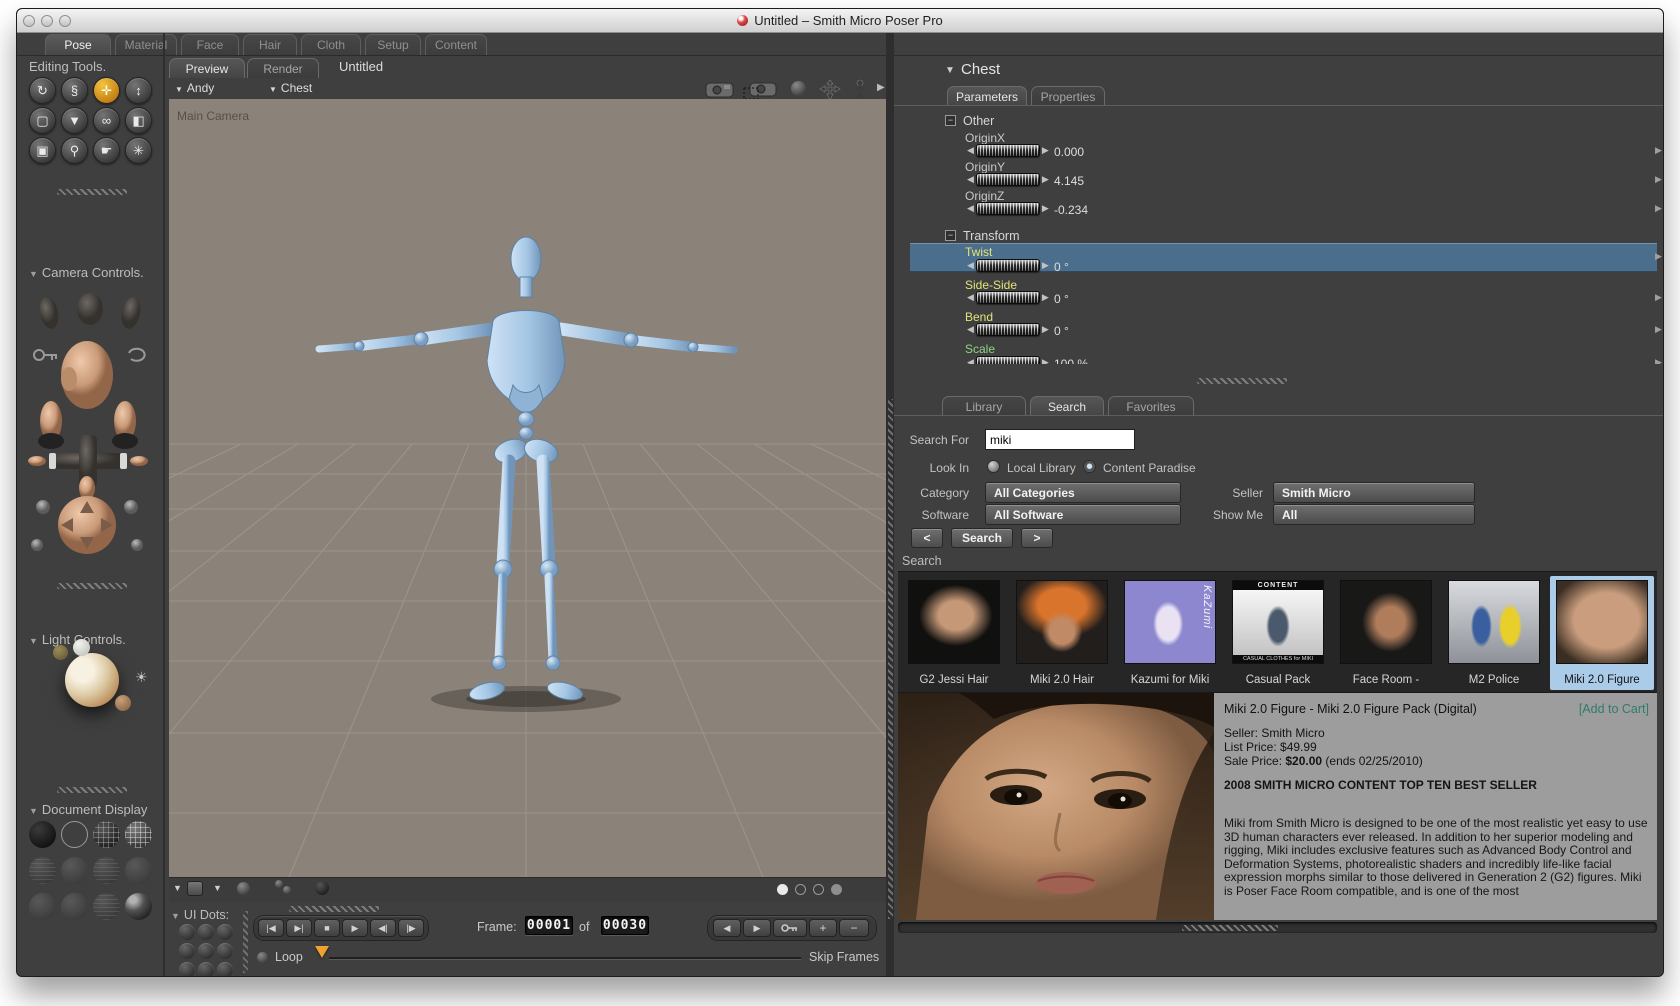 The image size is (1680, 1006). Describe the element at coordinates (283, 68) in the screenshot. I see `tab-render: Render` at that location.